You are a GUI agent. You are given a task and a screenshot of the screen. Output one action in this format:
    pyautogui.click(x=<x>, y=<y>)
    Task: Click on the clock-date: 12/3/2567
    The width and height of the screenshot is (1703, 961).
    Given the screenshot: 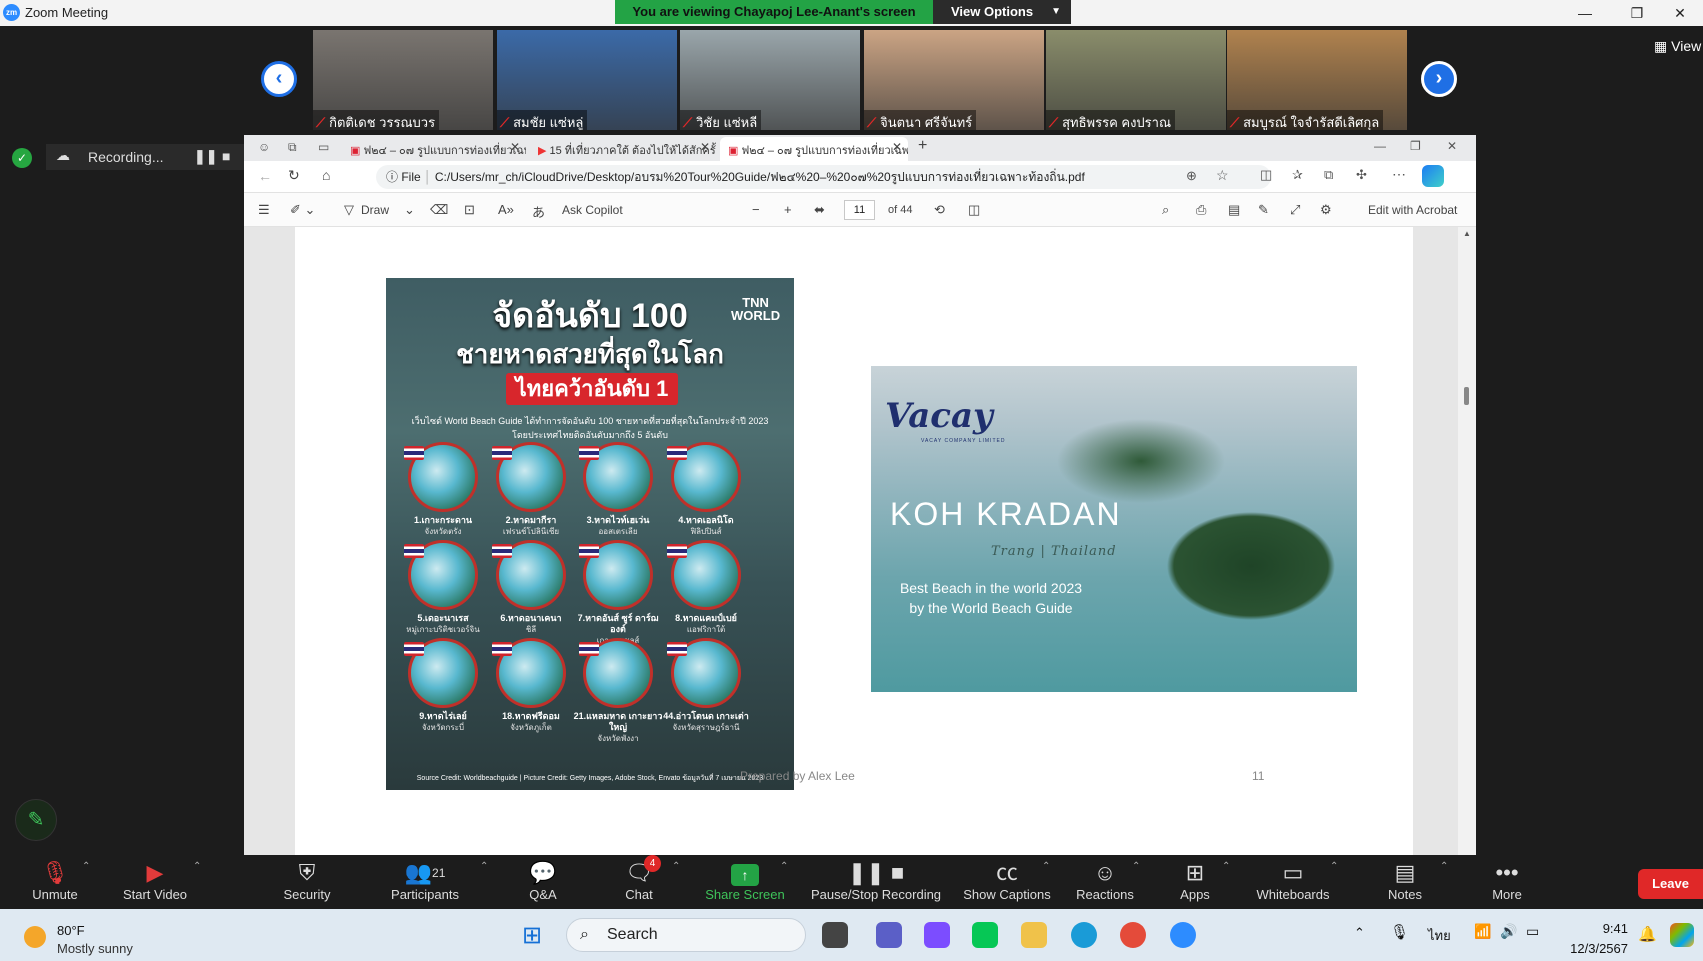 What is the action you would take?
    pyautogui.click(x=1594, y=948)
    